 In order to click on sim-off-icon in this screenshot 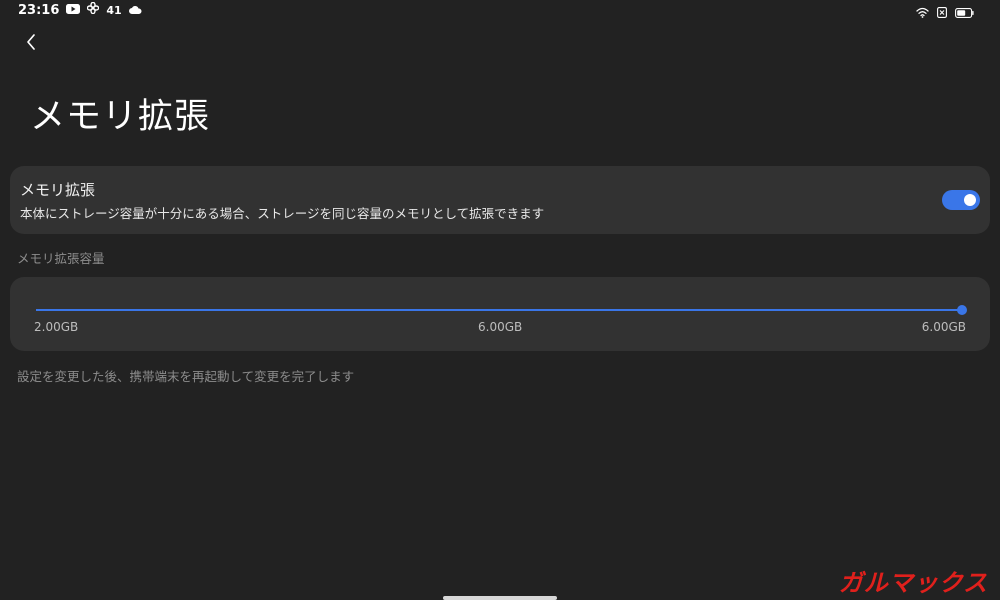, I will do `click(942, 12)`.